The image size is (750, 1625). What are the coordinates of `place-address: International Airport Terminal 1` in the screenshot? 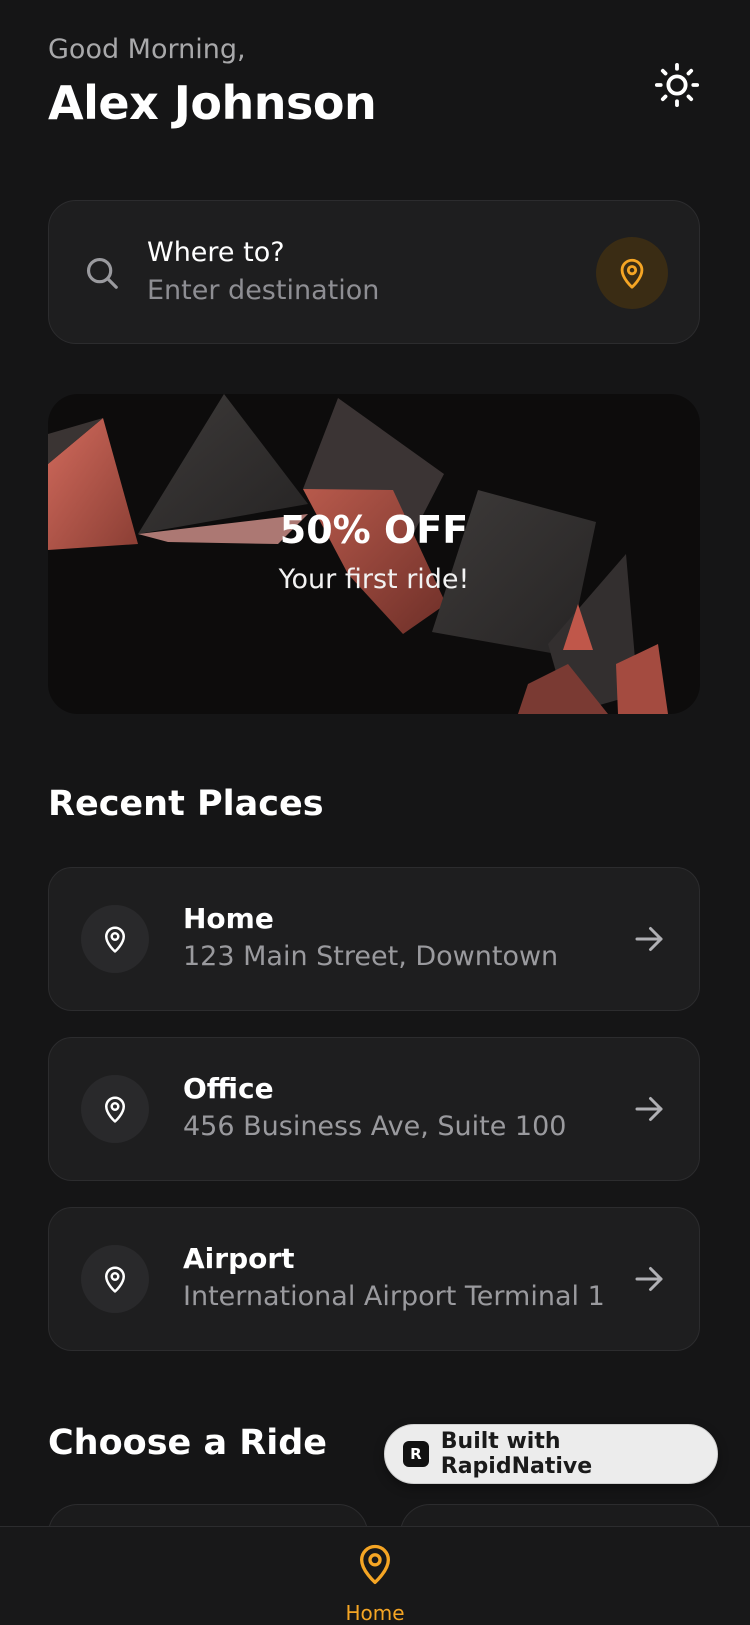 It's located at (394, 1296).